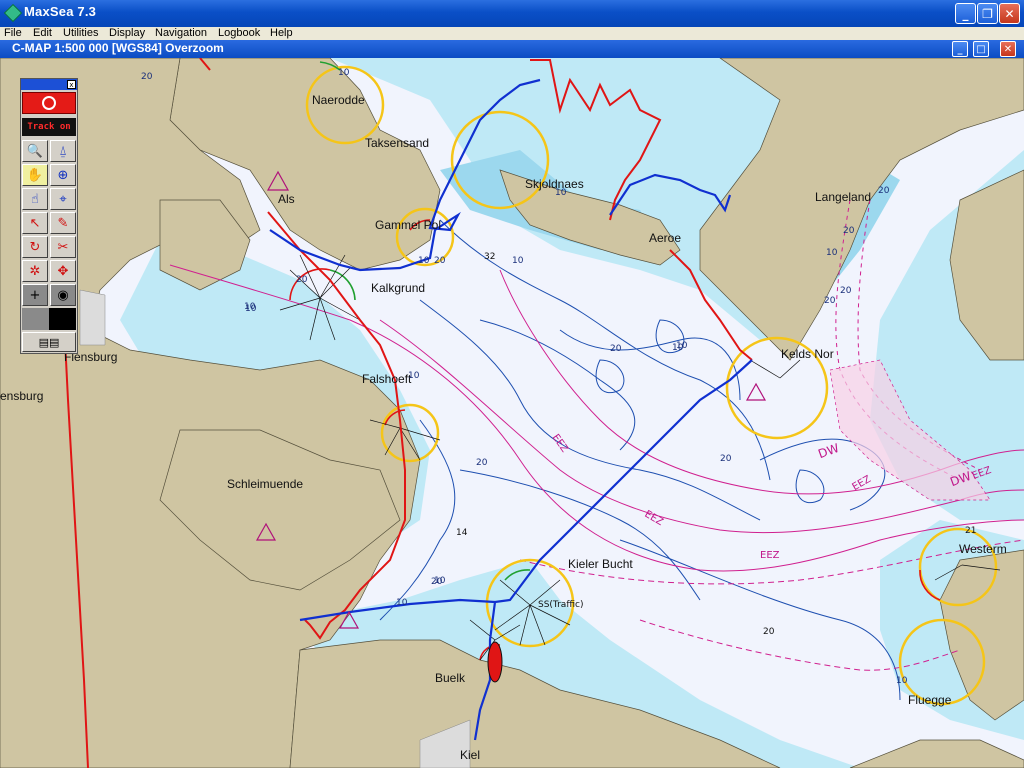 This screenshot has width=1024, height=768. I want to click on move-tool: ✥, so click(63, 271).